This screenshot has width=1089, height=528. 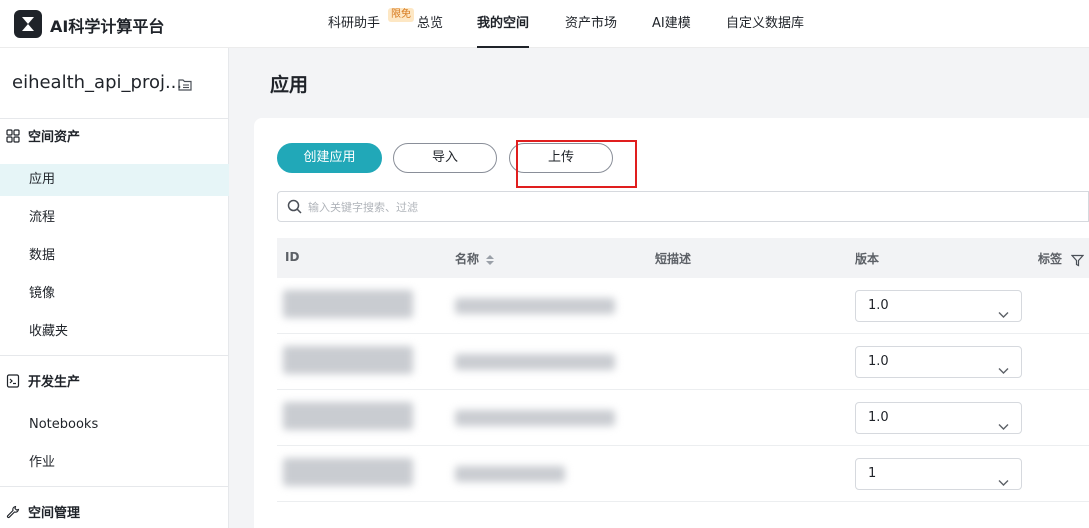 I want to click on sort-icon, so click(x=490, y=260).